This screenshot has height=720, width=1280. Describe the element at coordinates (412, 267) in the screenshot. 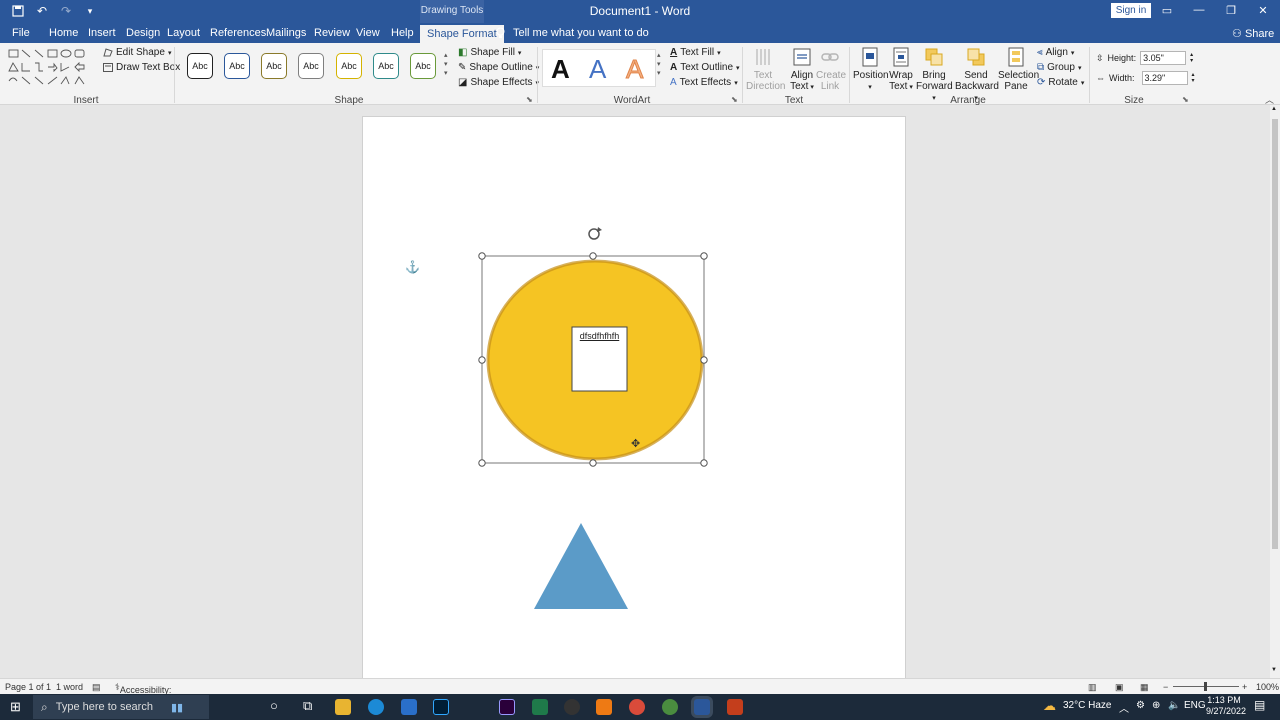

I see `anchor-icon: ⚓` at that location.